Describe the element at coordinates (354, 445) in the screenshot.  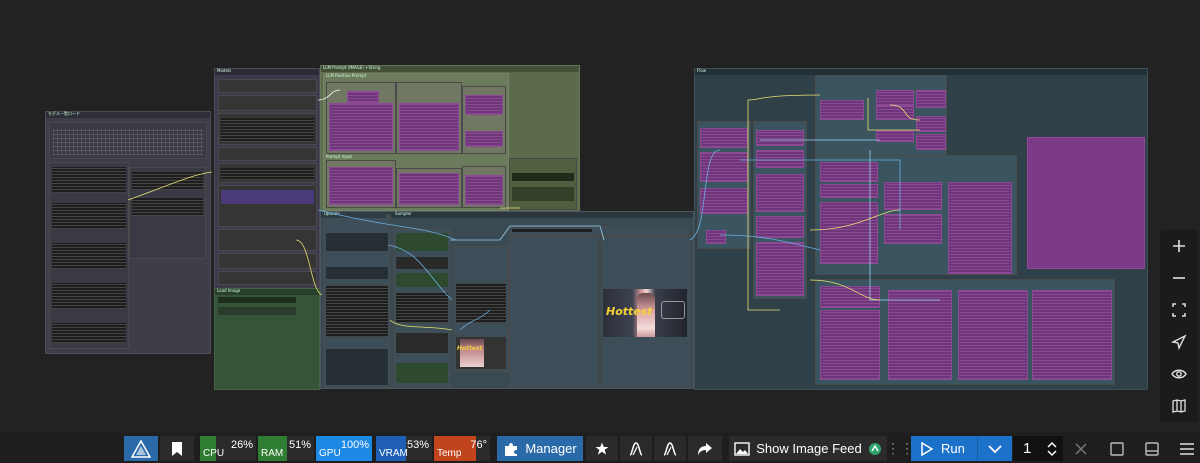
I see `monitor-value: 100%` at that location.